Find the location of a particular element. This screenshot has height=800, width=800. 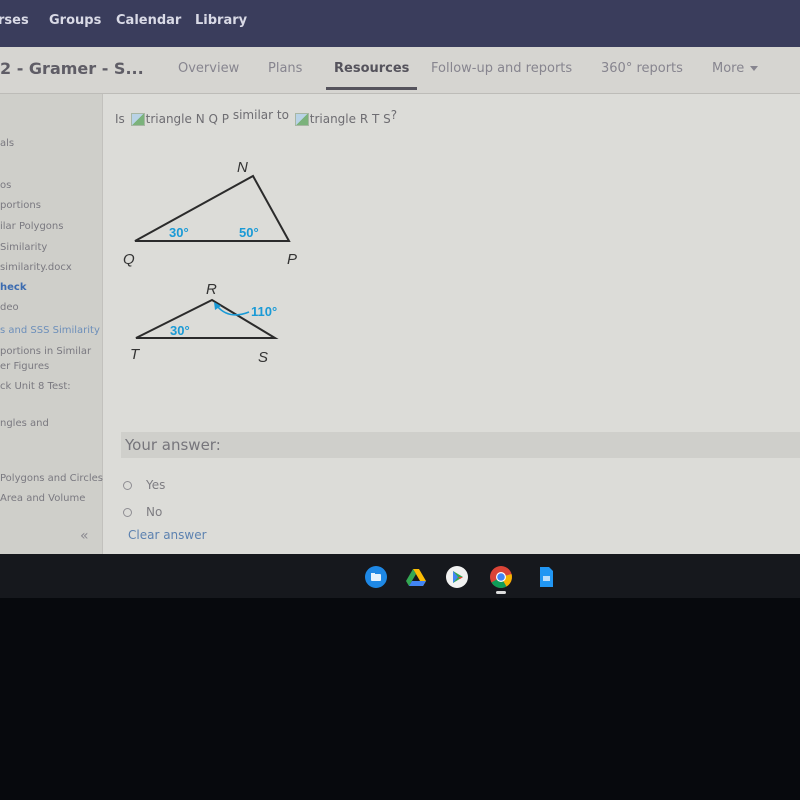

clear-answer-link: Clear answer is located at coordinates (167, 535).